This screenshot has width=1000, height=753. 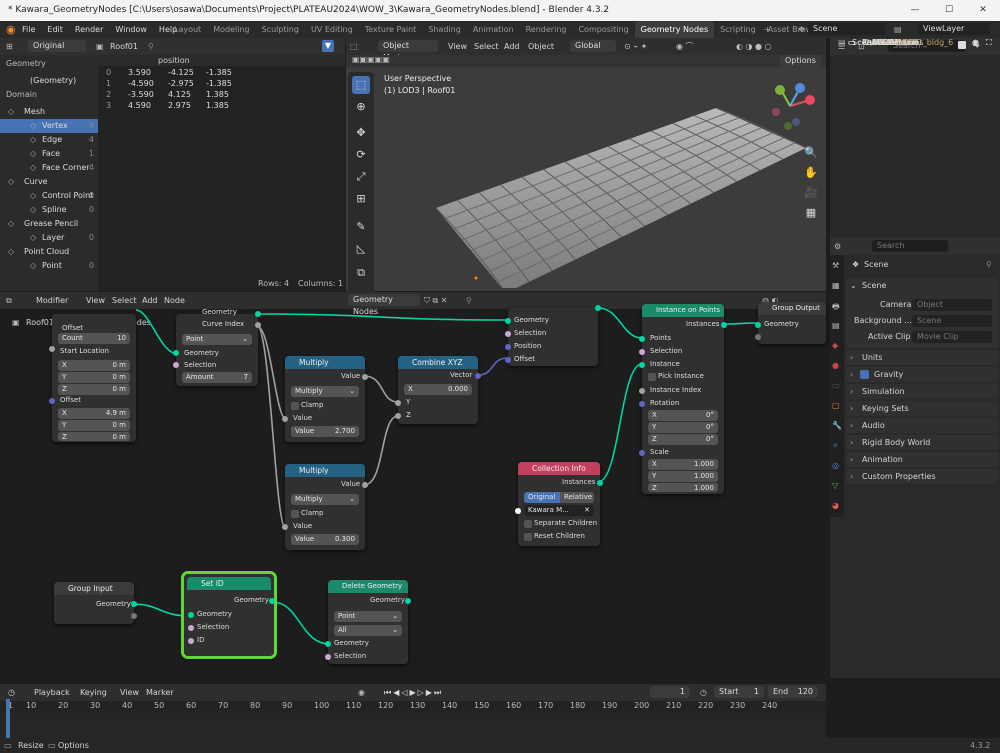 I want to click on tab-scripting: Scripting, so click(x=738, y=29).